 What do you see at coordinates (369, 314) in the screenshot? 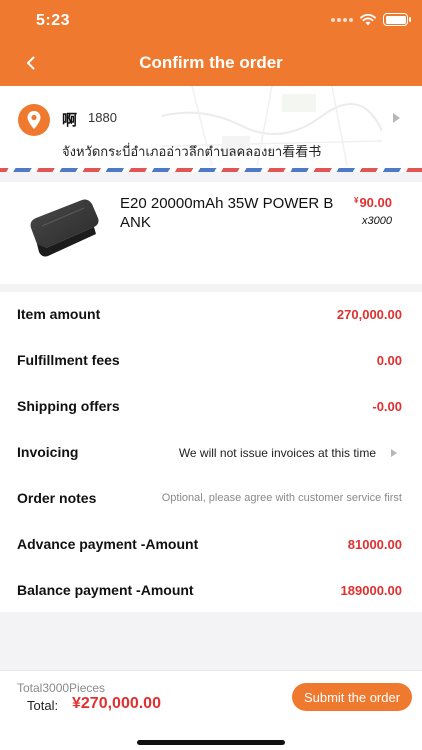
I see `item-amount-value: 270,000.00` at bounding box center [369, 314].